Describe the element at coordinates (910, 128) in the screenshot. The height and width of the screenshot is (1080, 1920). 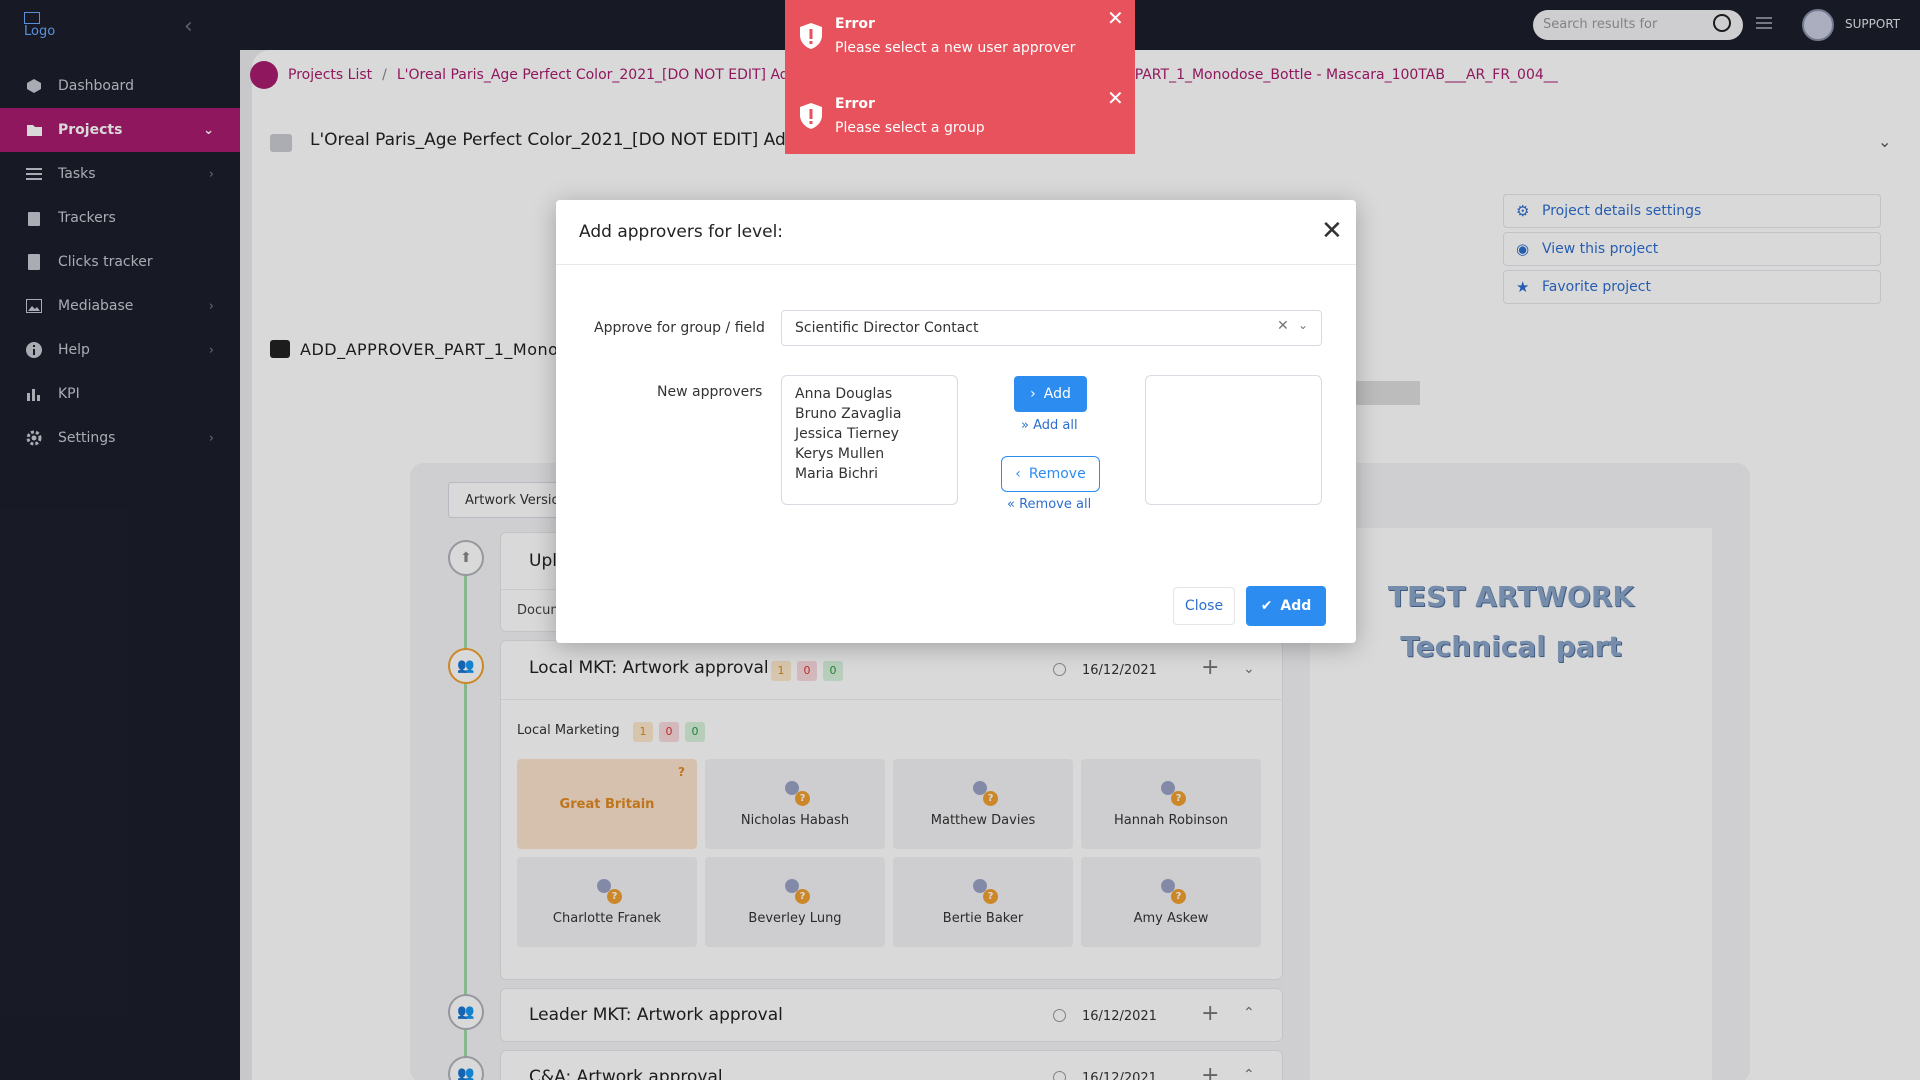
I see `toast-message: Please select a group` at that location.